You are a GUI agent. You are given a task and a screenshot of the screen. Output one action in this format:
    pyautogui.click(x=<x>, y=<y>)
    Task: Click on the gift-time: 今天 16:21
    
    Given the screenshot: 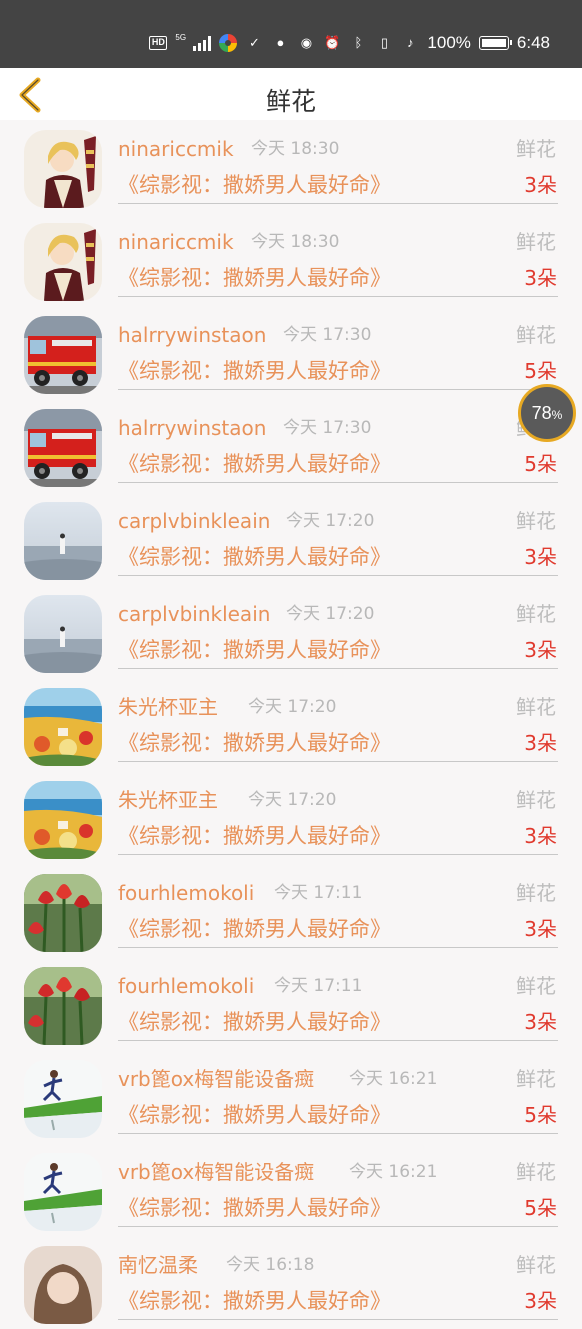 What is the action you would take?
    pyautogui.click(x=393, y=1079)
    